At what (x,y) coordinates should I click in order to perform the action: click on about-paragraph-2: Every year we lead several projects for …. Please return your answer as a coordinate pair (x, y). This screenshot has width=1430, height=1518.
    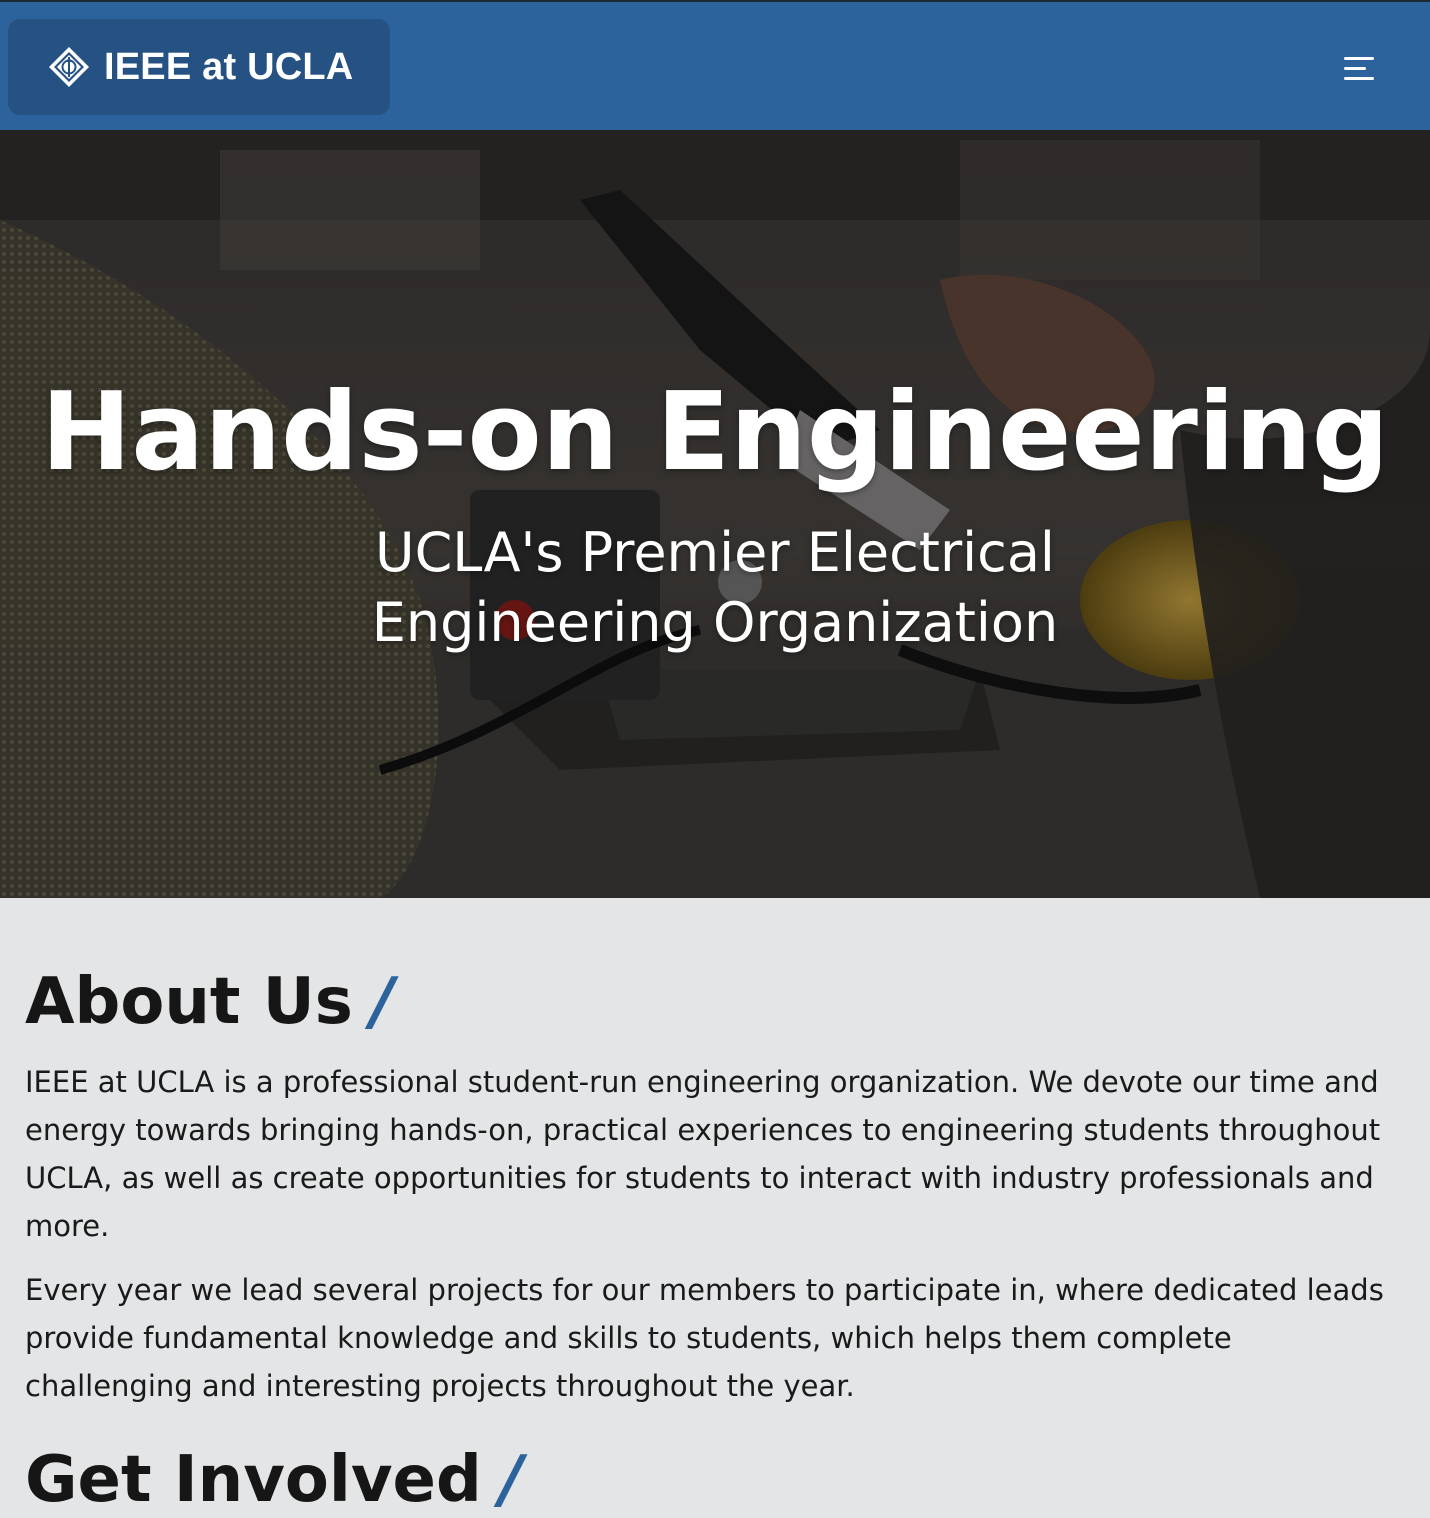
    Looking at the image, I should click on (704, 1338).